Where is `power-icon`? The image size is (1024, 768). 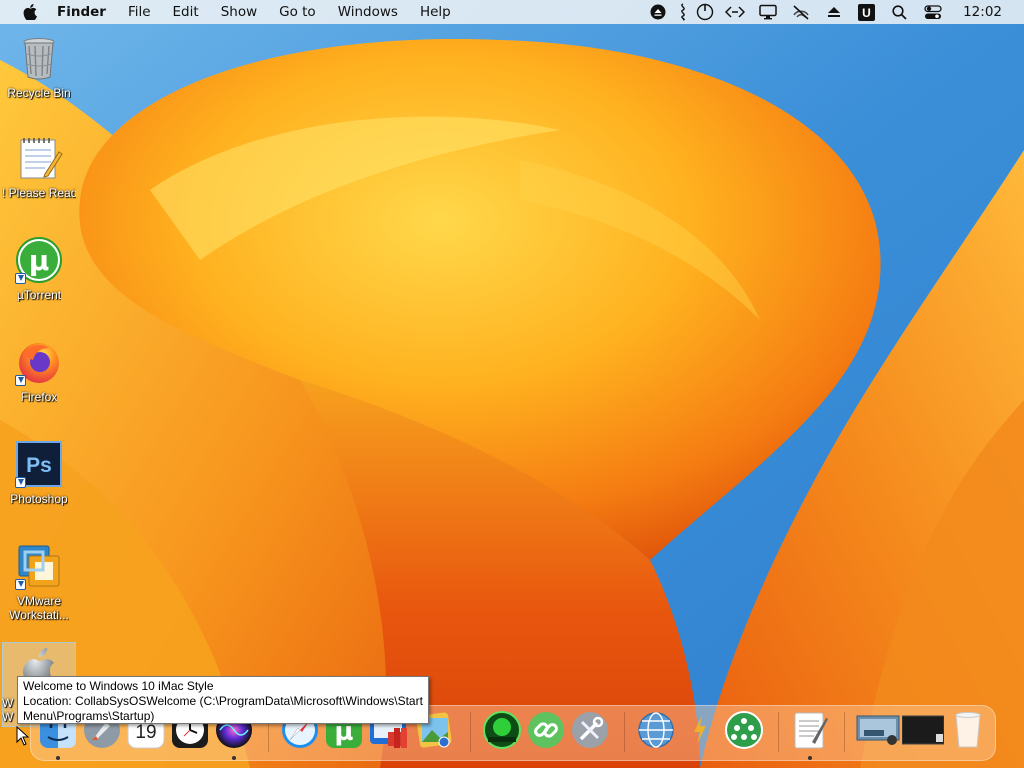
power-icon is located at coordinates (705, 12).